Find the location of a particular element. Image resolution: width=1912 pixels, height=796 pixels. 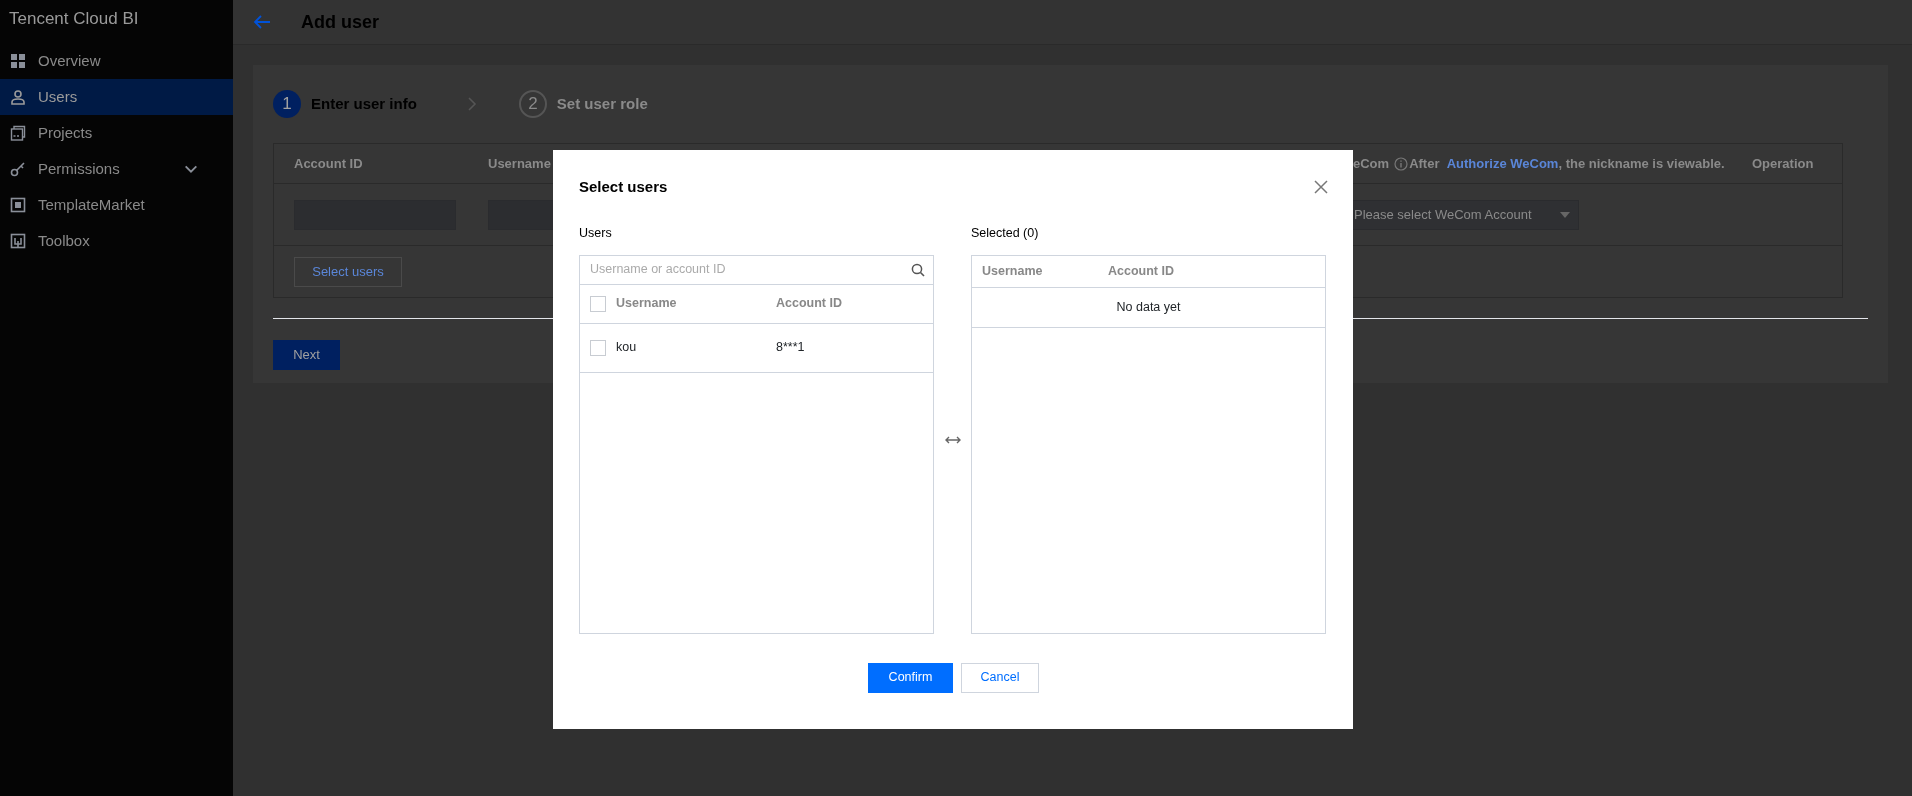

chevron-right-icon is located at coordinates (471, 104).